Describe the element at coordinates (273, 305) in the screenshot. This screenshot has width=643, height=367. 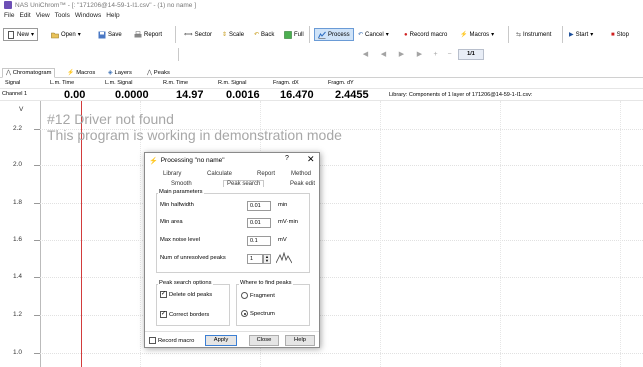
I see `where-to-find-group` at that location.